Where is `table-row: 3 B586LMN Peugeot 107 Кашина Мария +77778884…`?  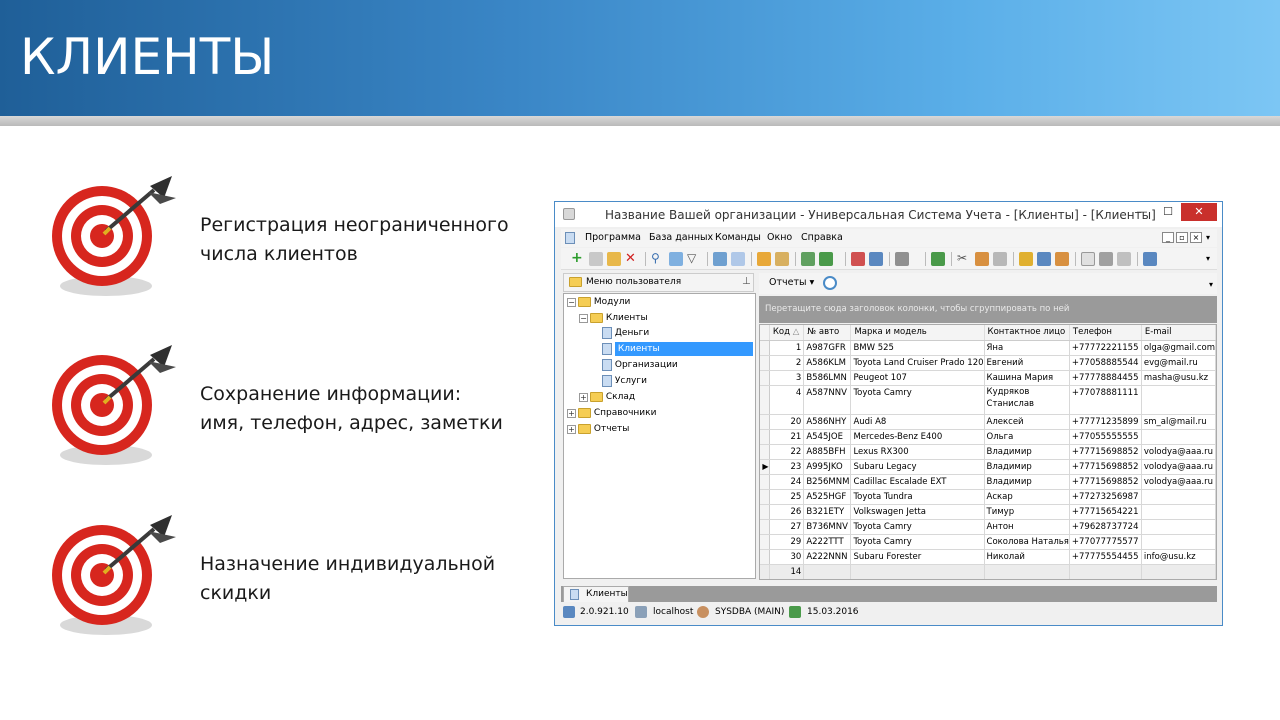
table-row: 3 B586LMN Peugeot 107 Кашина Мария +77778884… is located at coordinates (988, 378).